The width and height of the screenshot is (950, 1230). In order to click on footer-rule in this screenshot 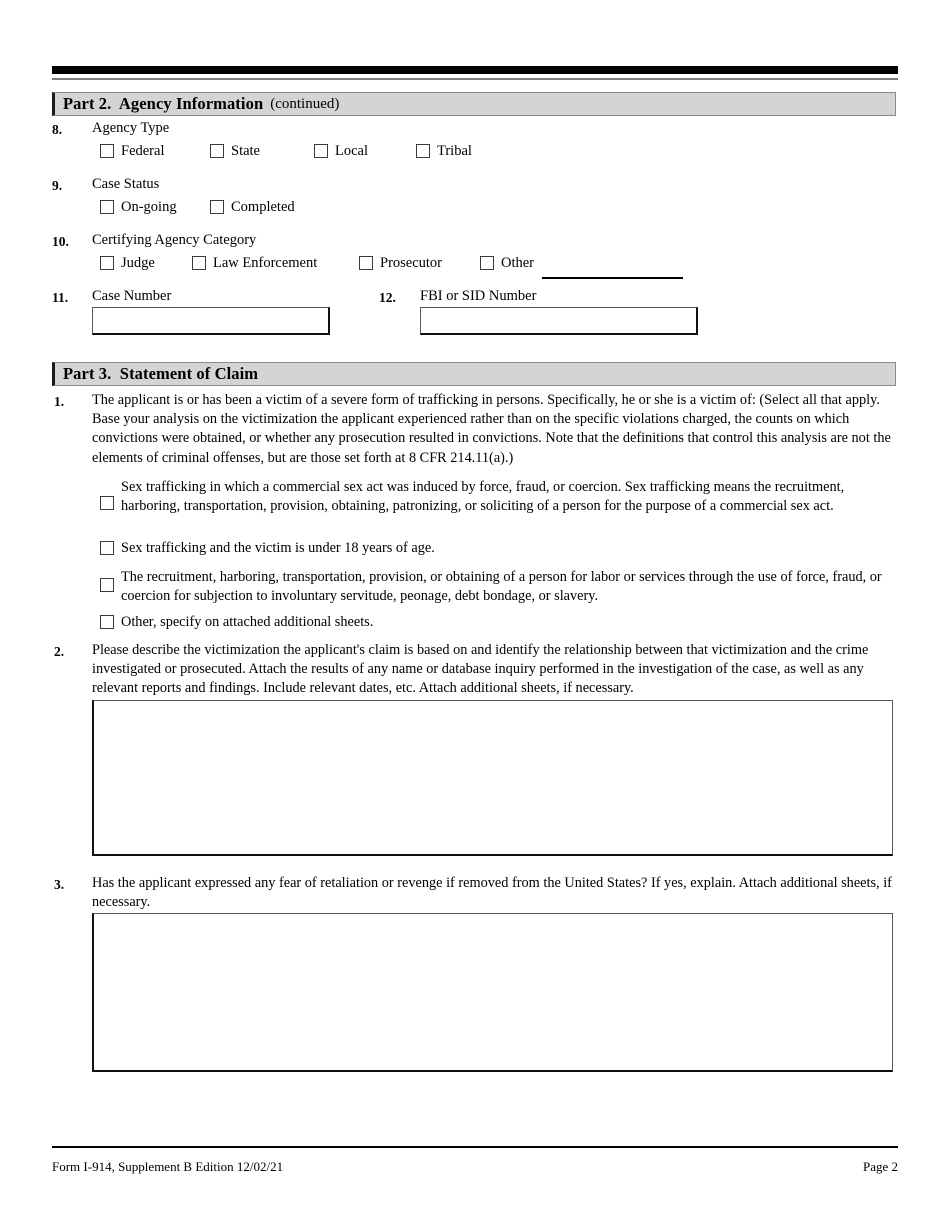, I will do `click(475, 1147)`.